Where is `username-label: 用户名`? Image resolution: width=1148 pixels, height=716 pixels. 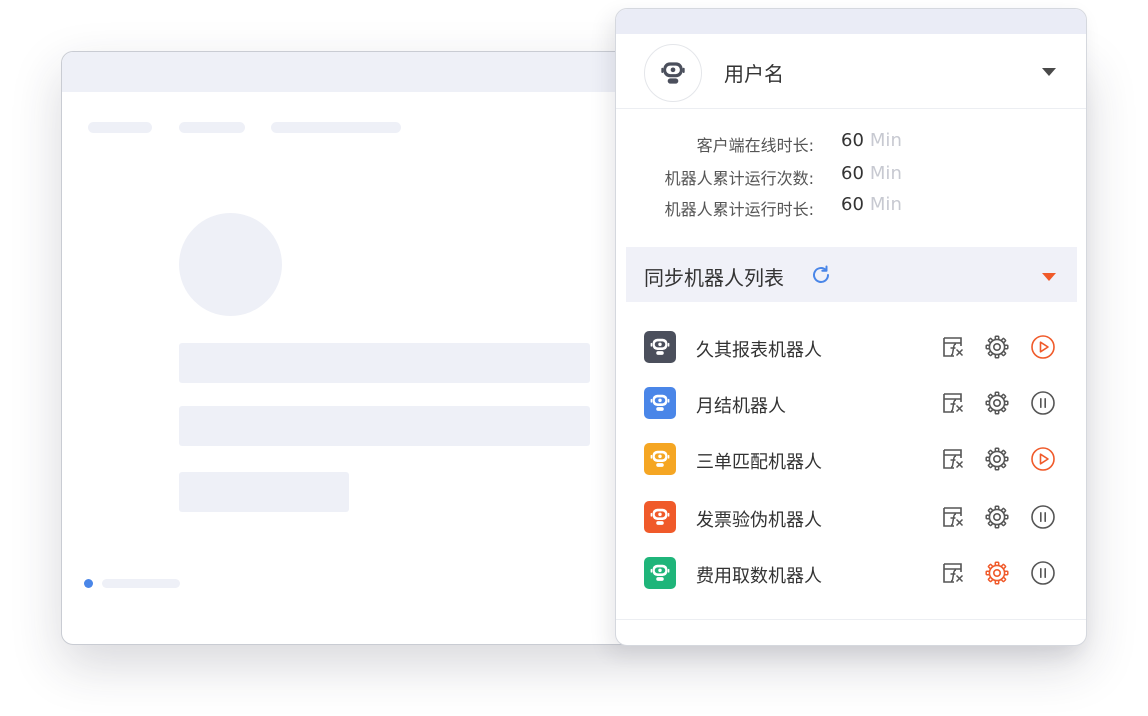
username-label: 用户名 is located at coordinates (754, 74).